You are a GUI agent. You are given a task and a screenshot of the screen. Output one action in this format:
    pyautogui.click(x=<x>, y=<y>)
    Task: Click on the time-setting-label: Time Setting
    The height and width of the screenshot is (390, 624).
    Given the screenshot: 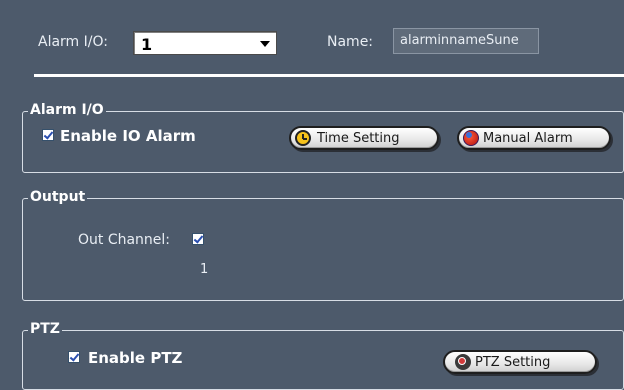 What is the action you would take?
    pyautogui.click(x=358, y=138)
    